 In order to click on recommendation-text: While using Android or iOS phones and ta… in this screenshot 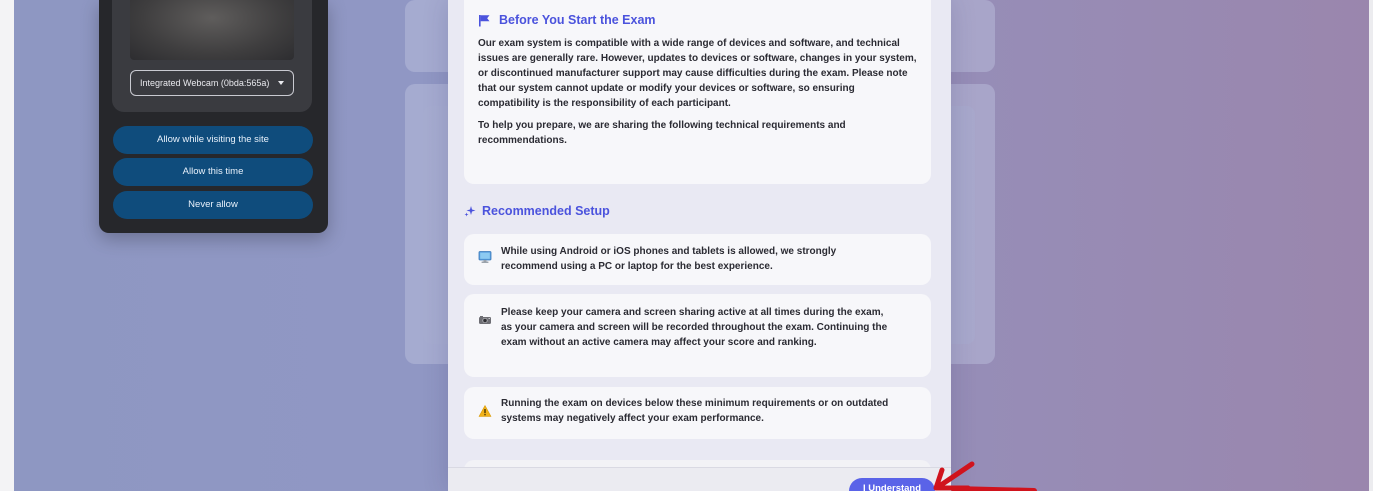, I will do `click(669, 259)`.